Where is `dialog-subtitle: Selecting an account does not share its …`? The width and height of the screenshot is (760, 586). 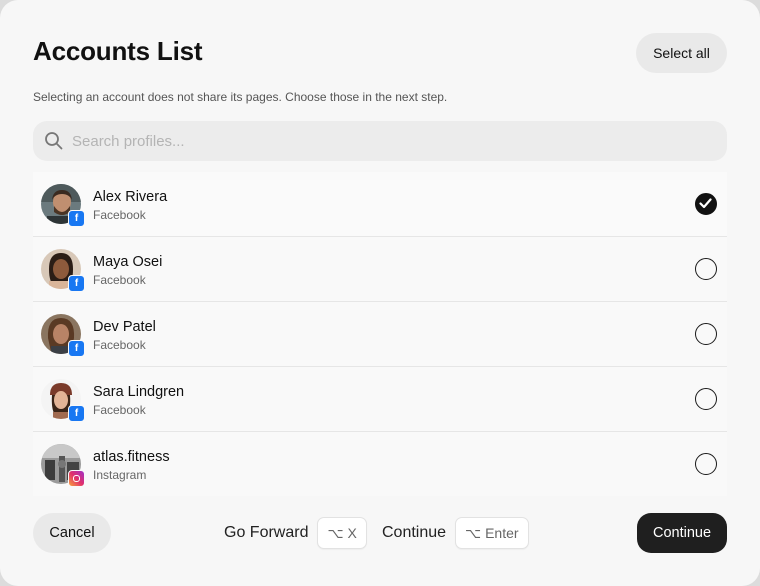 dialog-subtitle: Selecting an account does not share its … is located at coordinates (240, 97).